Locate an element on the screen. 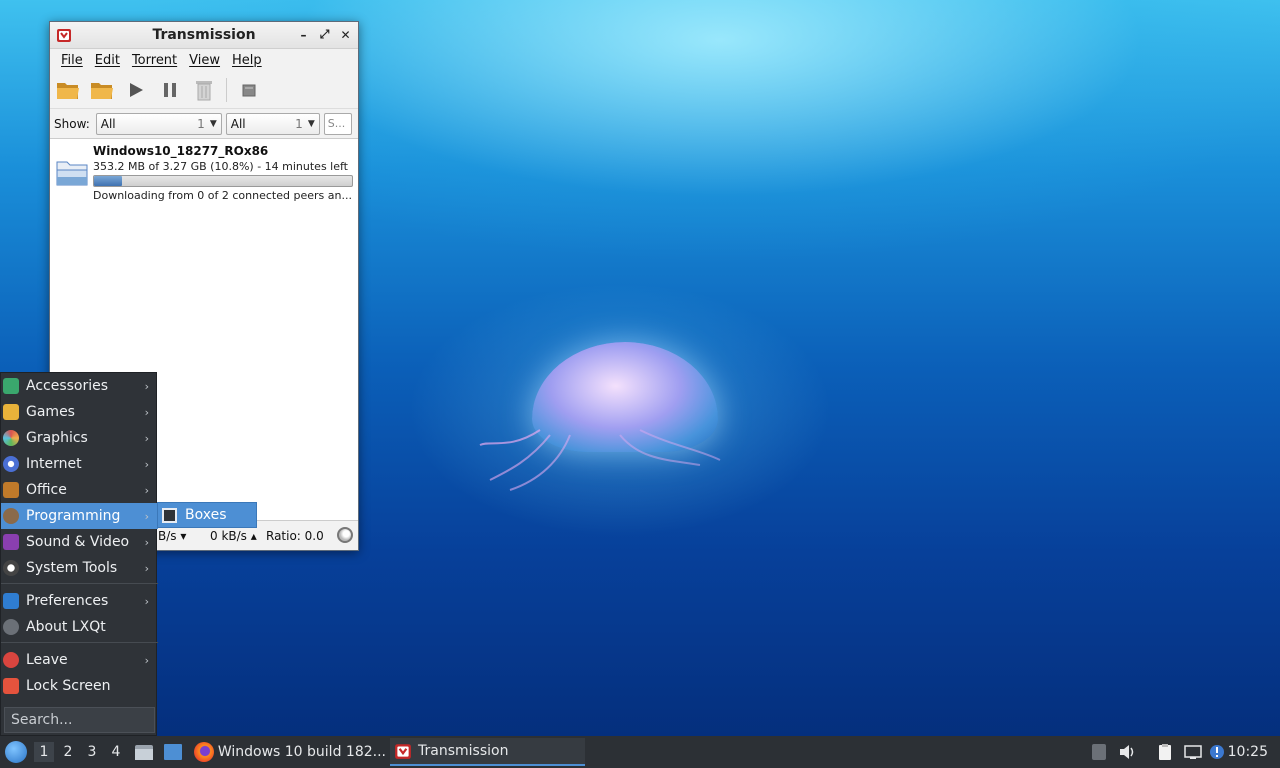  menu-torrent: Torrent is located at coordinates (154, 60).